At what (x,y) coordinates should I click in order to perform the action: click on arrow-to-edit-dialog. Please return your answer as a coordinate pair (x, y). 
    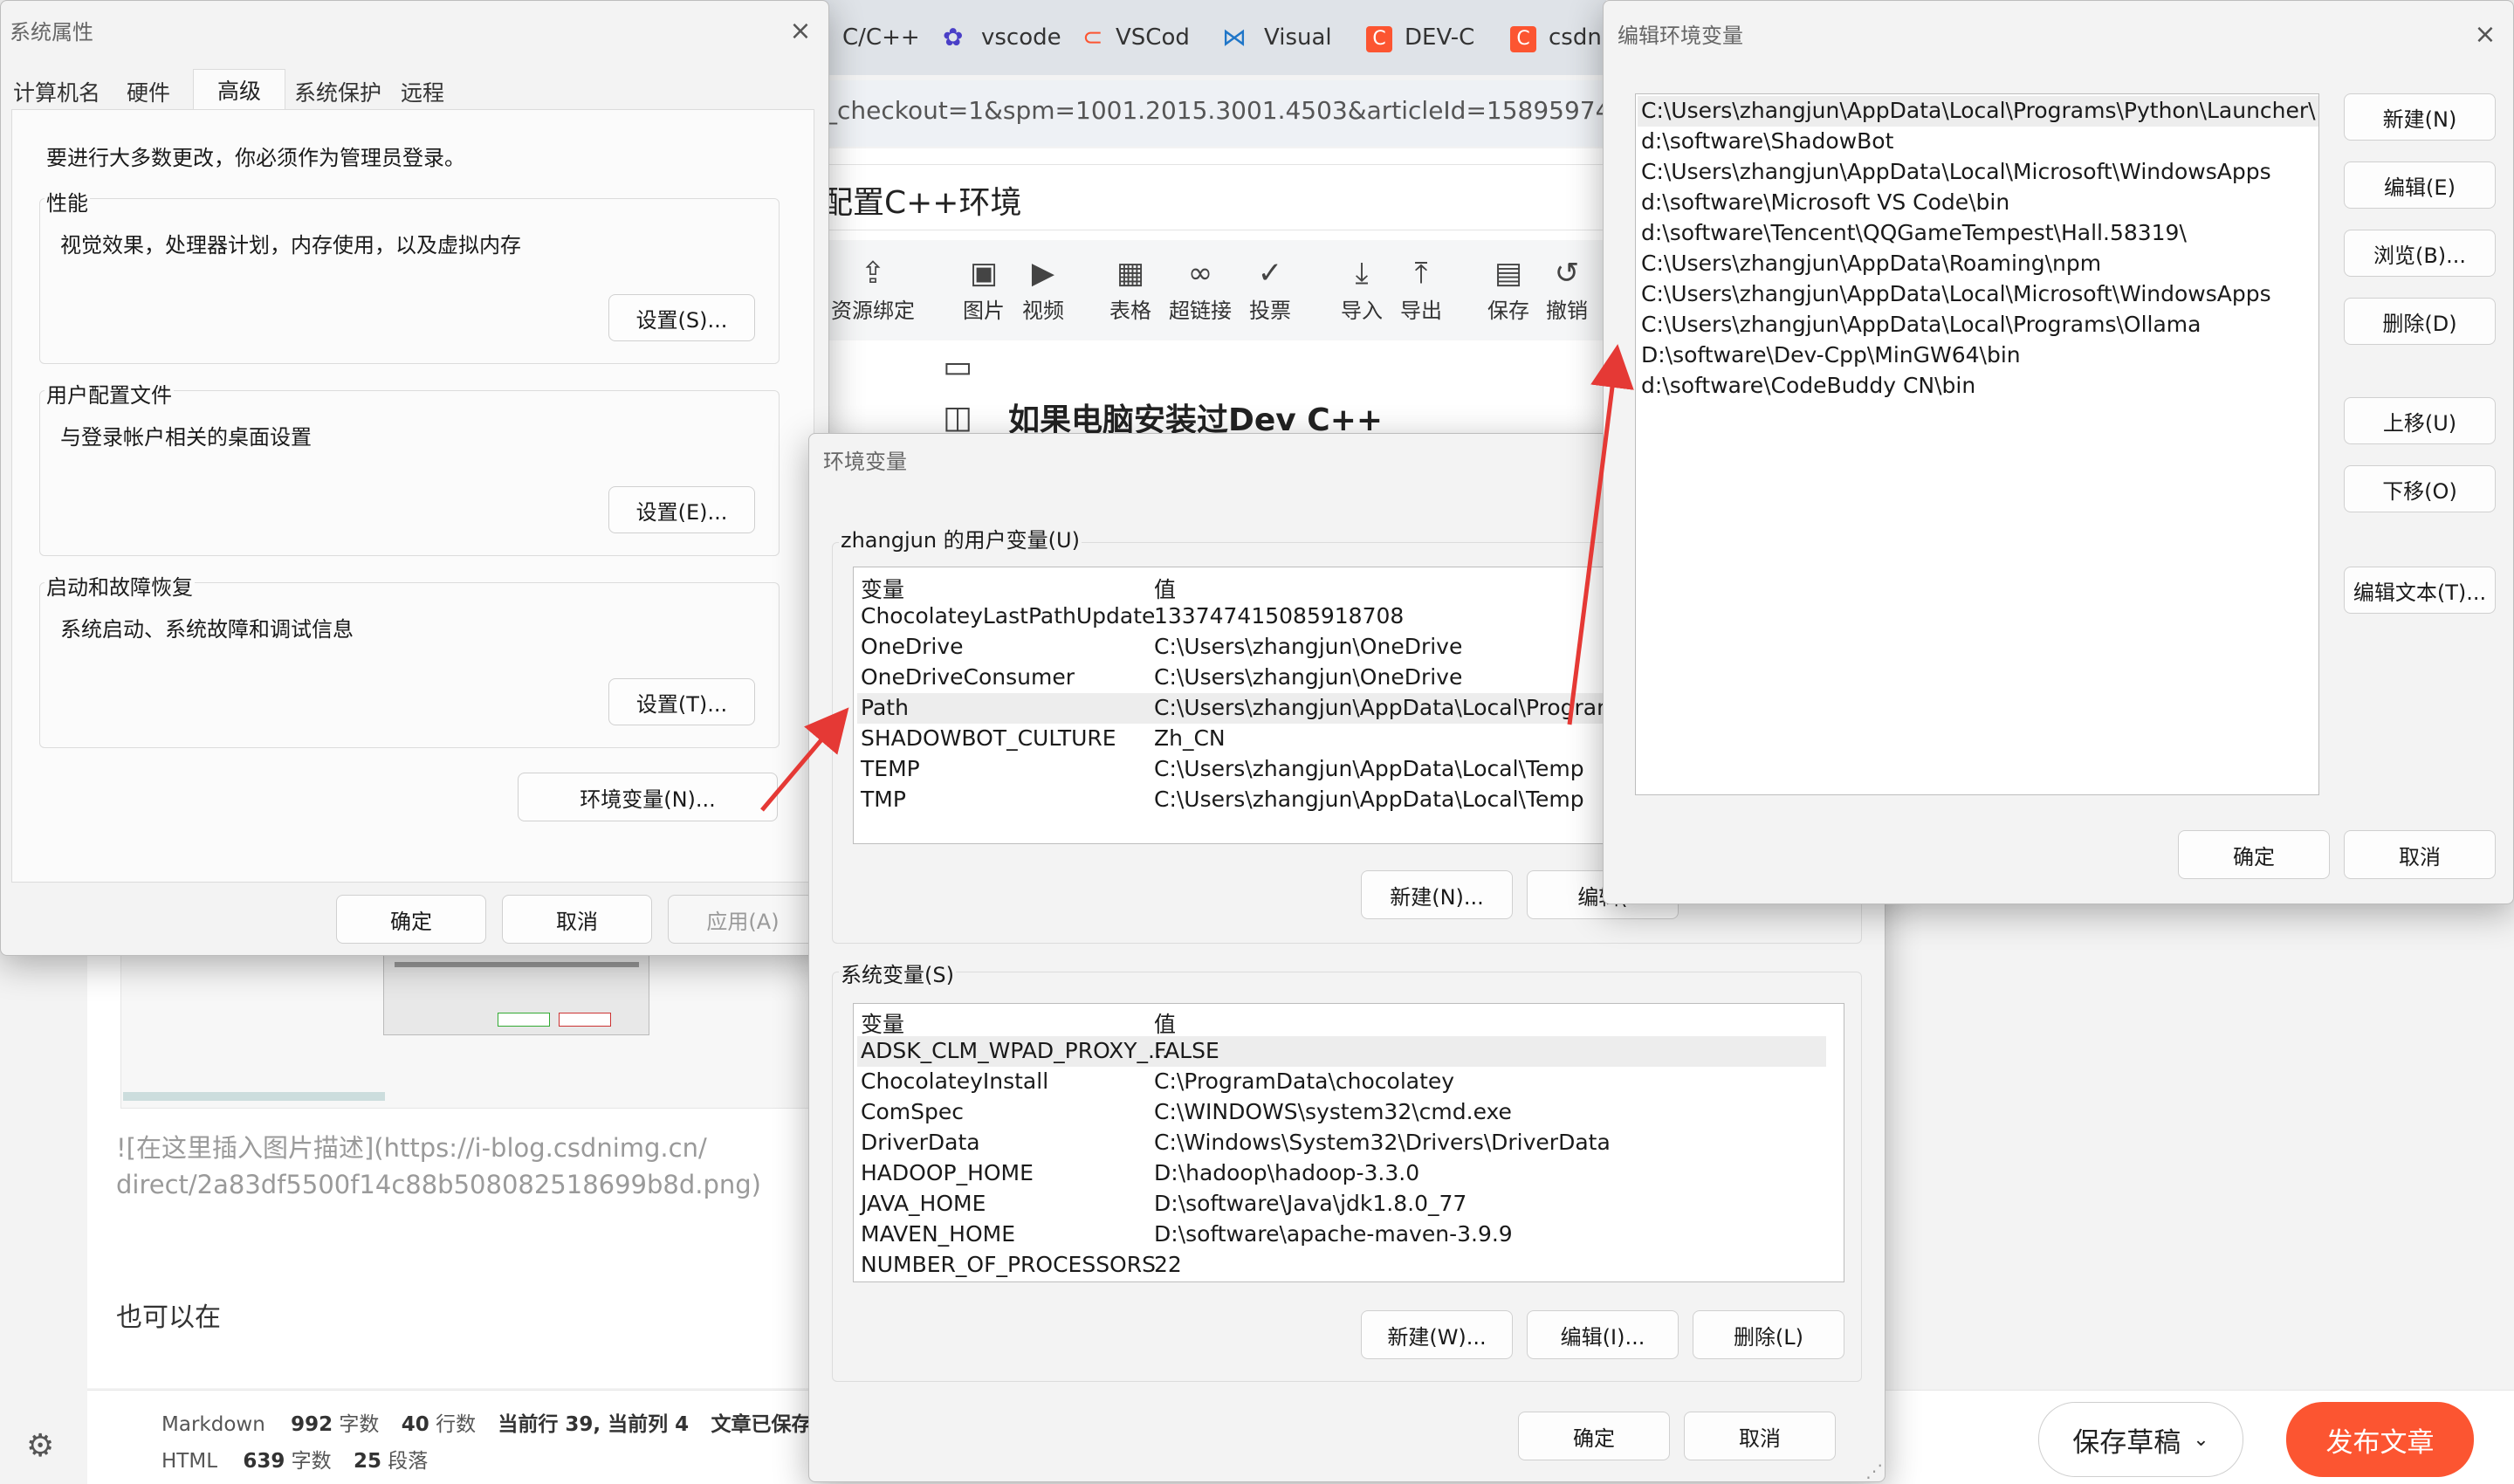
    Looking at the image, I should click on (1600, 534).